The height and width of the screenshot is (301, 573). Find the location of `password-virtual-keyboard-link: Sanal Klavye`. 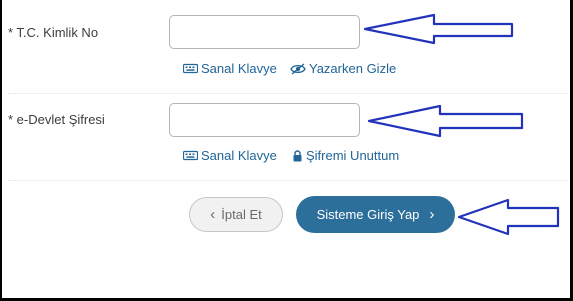

password-virtual-keyboard-link: Sanal Klavye is located at coordinates (230, 155).